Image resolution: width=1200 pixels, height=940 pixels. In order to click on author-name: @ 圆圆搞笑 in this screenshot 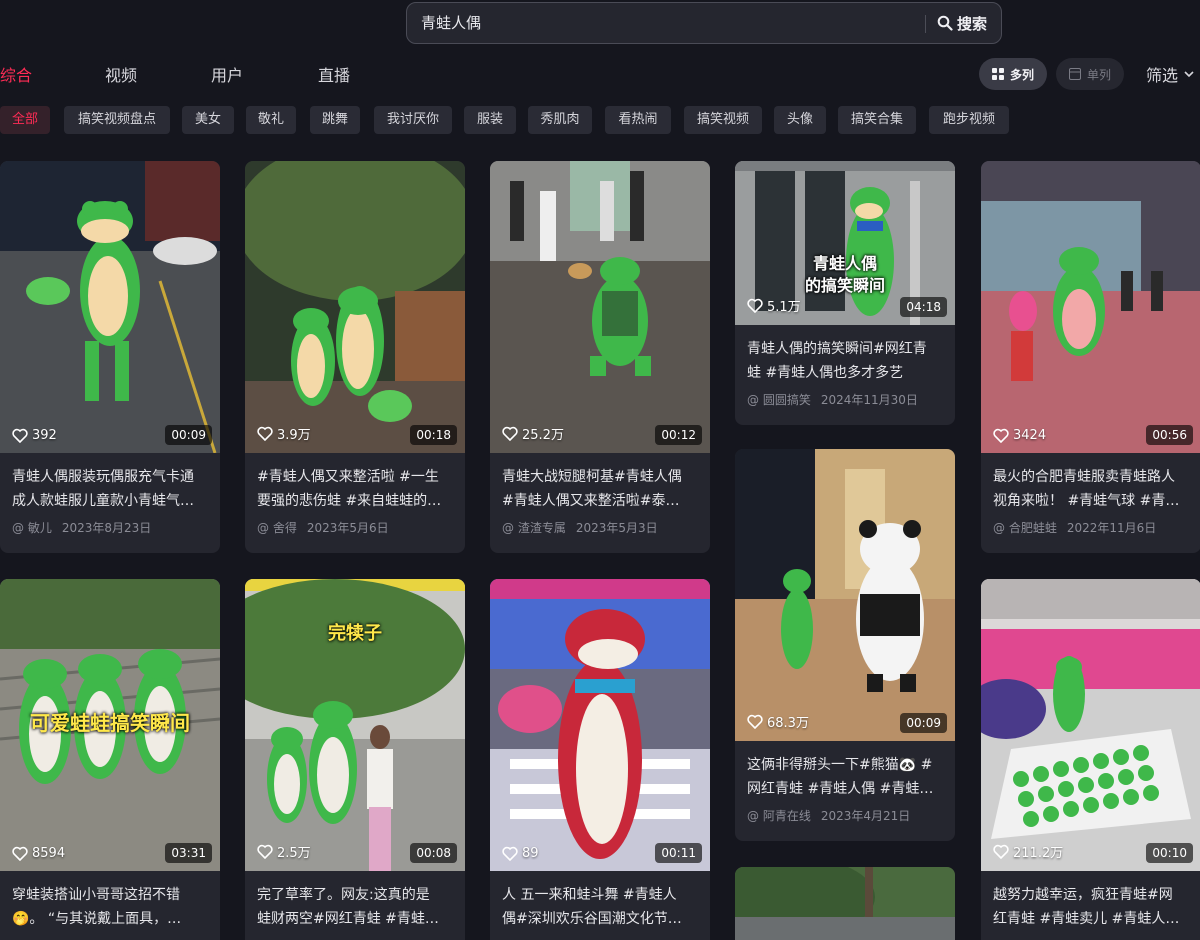, I will do `click(779, 399)`.